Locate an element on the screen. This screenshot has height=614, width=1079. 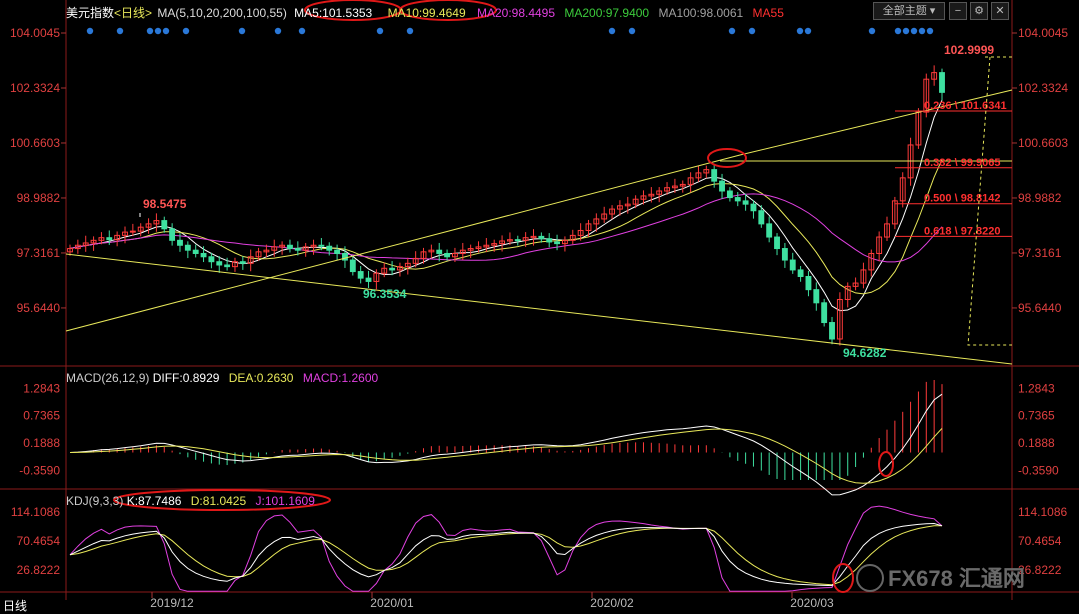
y-tick-label-left: 100.6603 is located at coordinates (35, 143).